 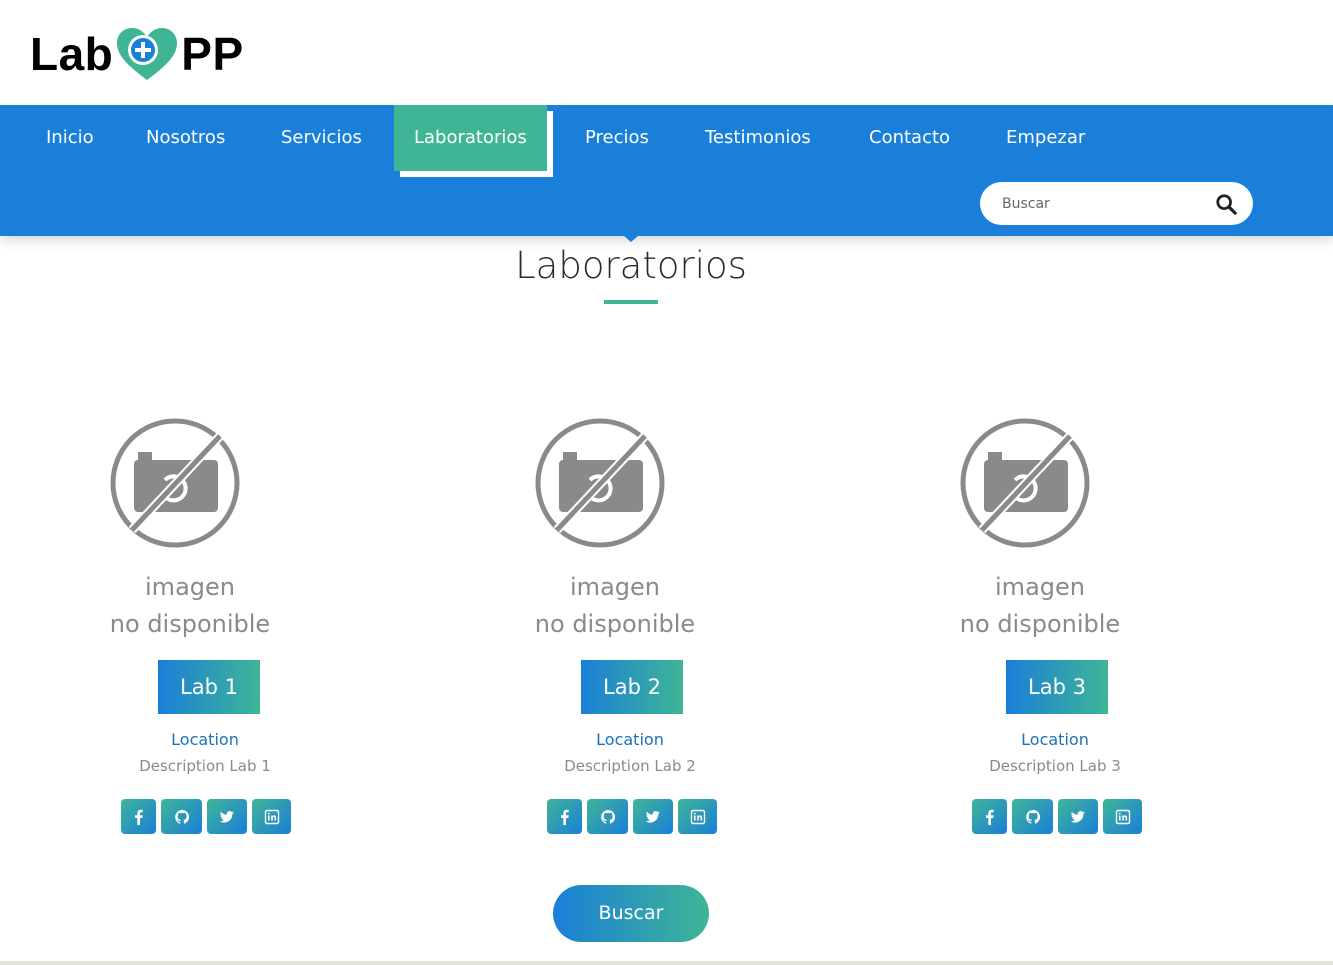 I want to click on search-input, so click(x=1102, y=203).